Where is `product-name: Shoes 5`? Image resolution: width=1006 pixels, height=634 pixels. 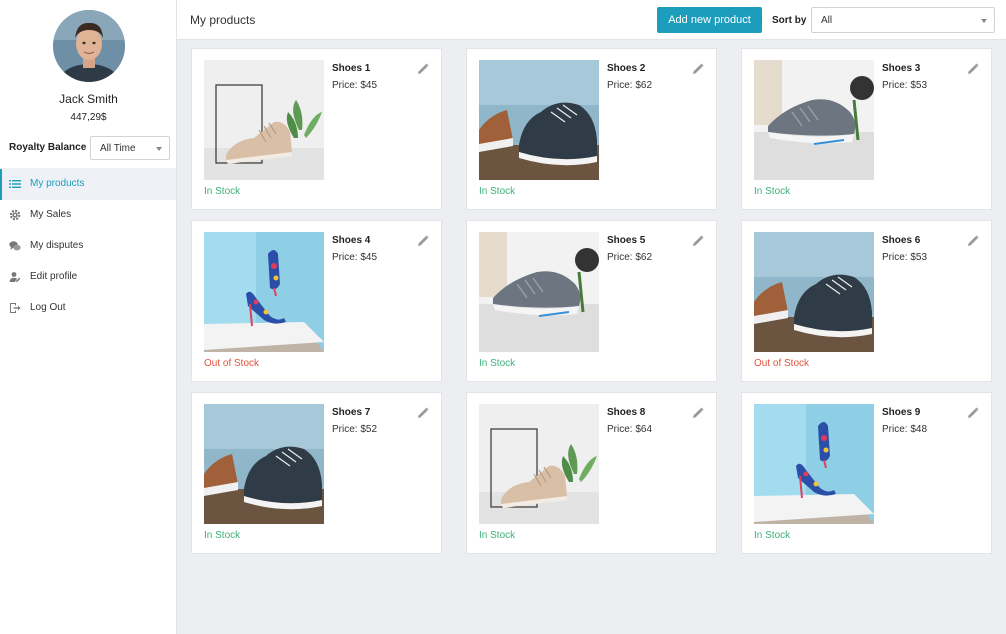 product-name: Shoes 5 is located at coordinates (626, 240).